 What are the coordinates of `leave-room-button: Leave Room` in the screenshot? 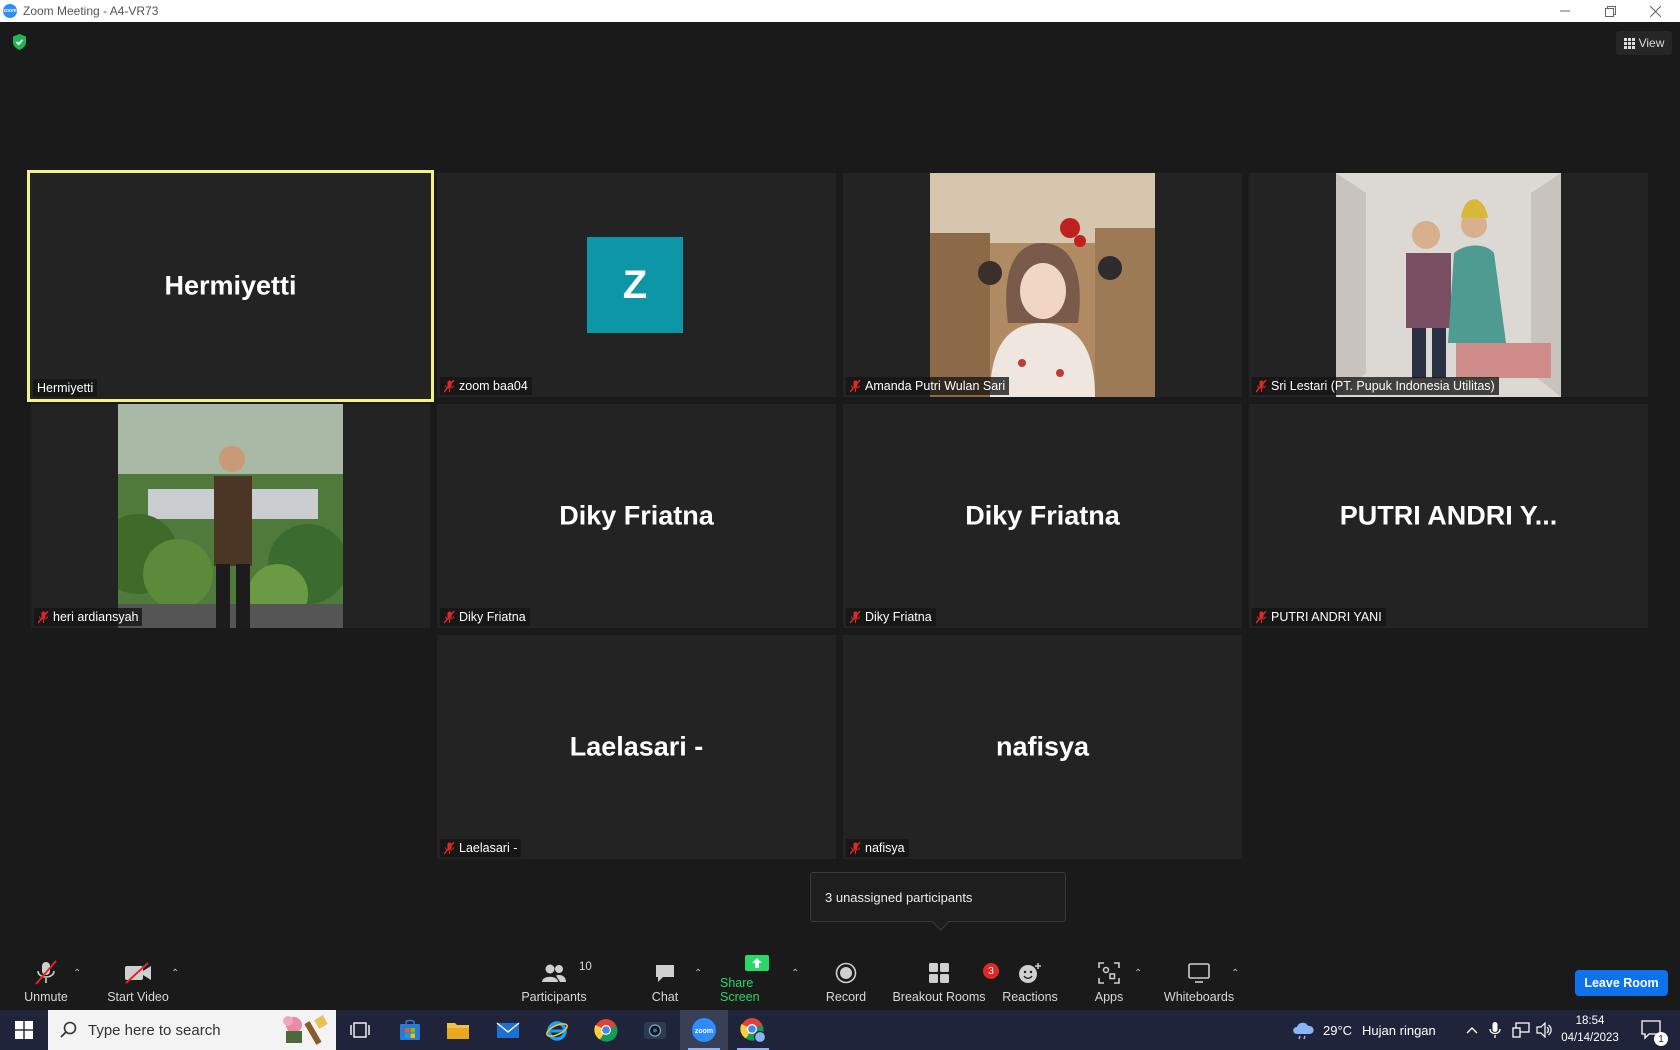 It's located at (1621, 983).